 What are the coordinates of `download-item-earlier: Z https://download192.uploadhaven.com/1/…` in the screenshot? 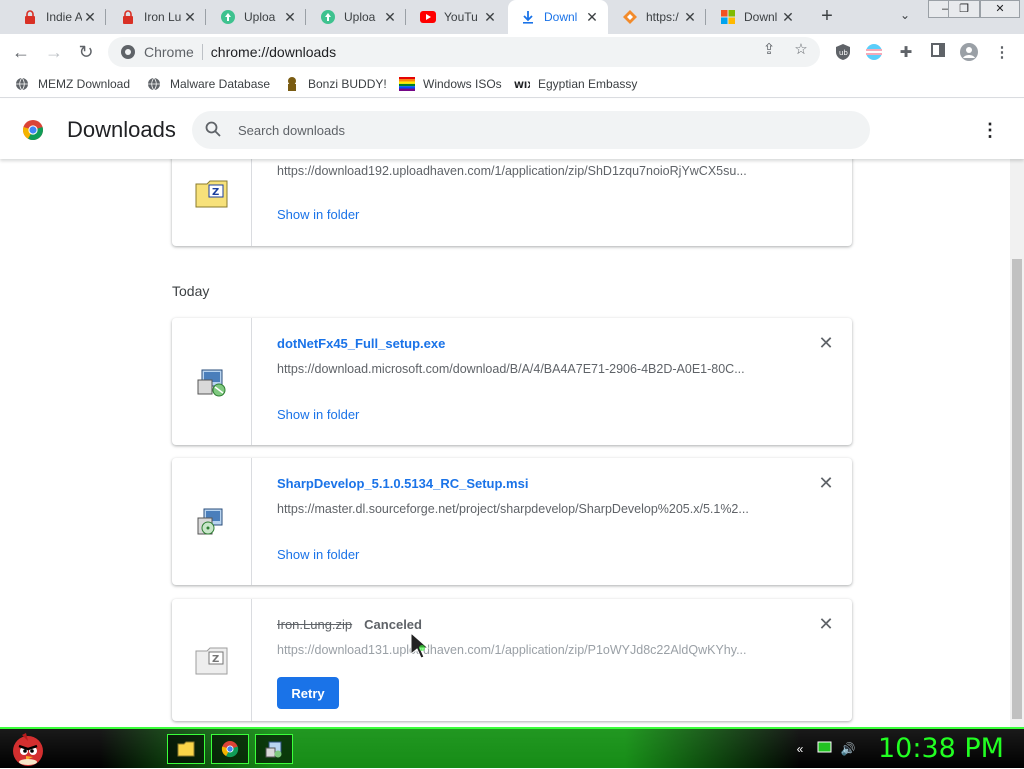 It's located at (512, 202).